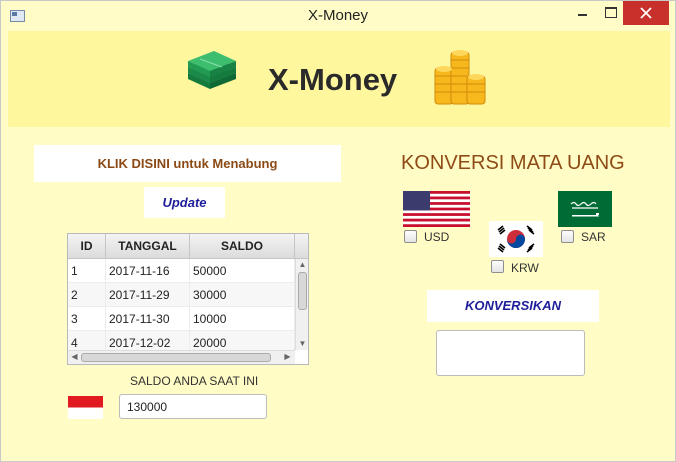 The height and width of the screenshot is (462, 676). I want to click on cell-saldo: 30000, so click(242, 295).